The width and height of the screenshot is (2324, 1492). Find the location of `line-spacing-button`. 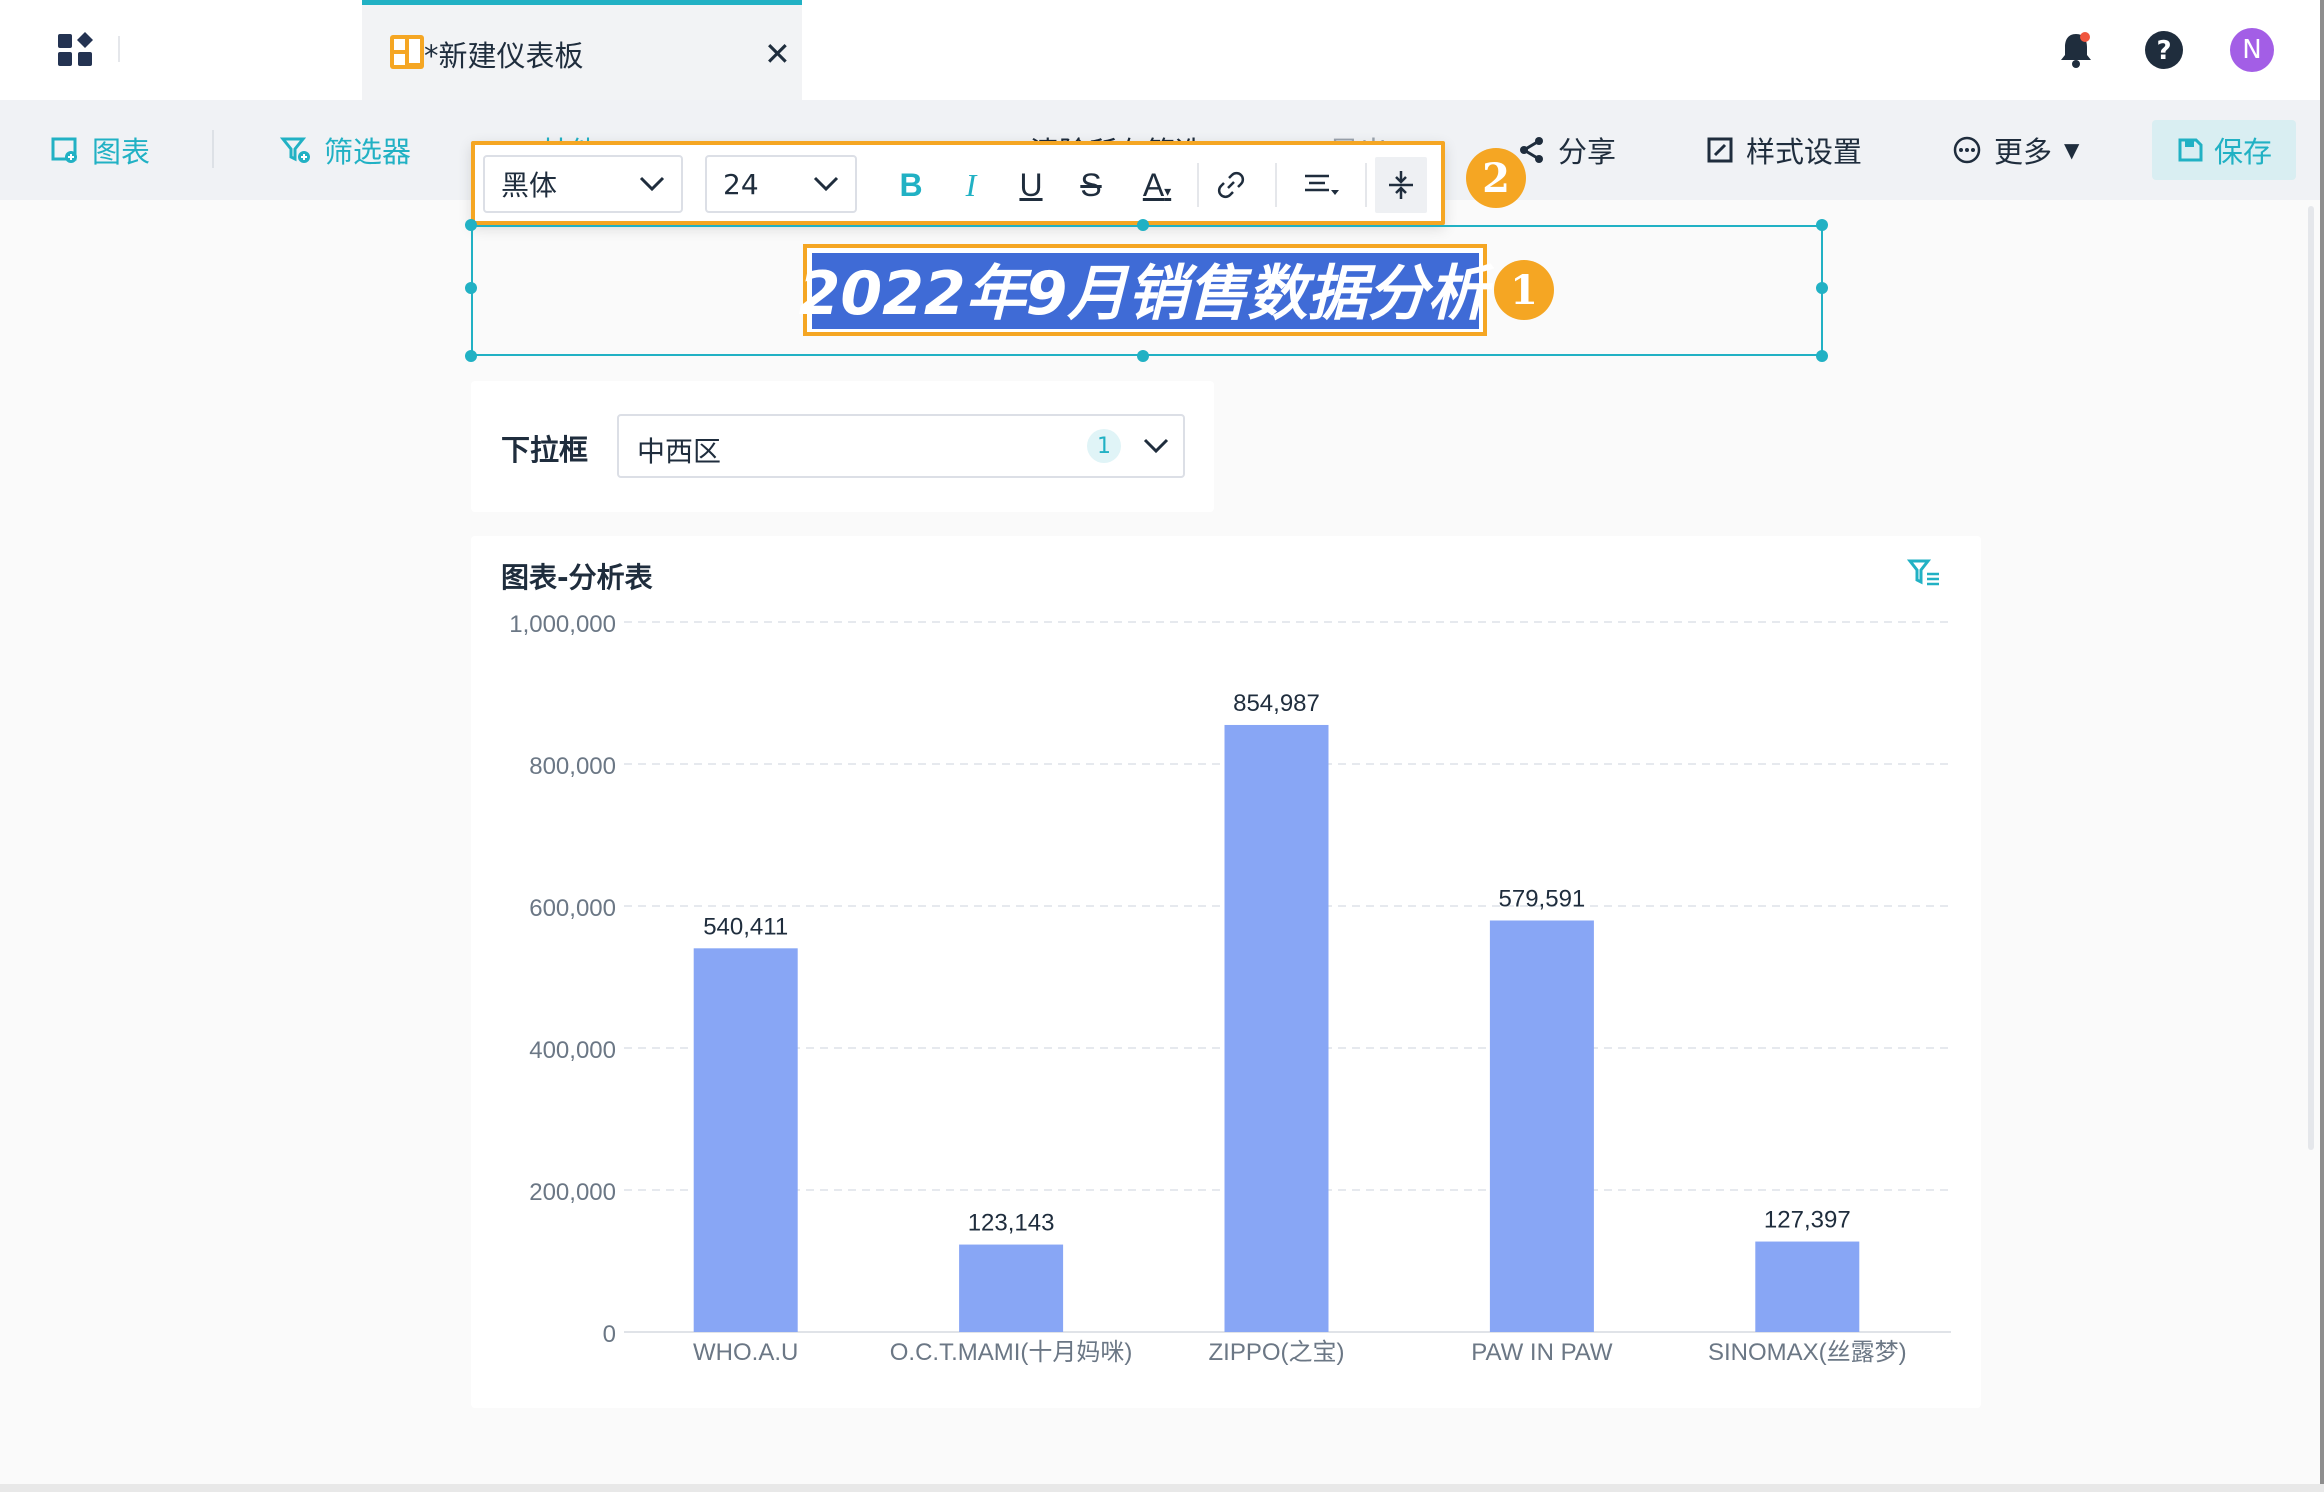

line-spacing-button is located at coordinates (1401, 185).